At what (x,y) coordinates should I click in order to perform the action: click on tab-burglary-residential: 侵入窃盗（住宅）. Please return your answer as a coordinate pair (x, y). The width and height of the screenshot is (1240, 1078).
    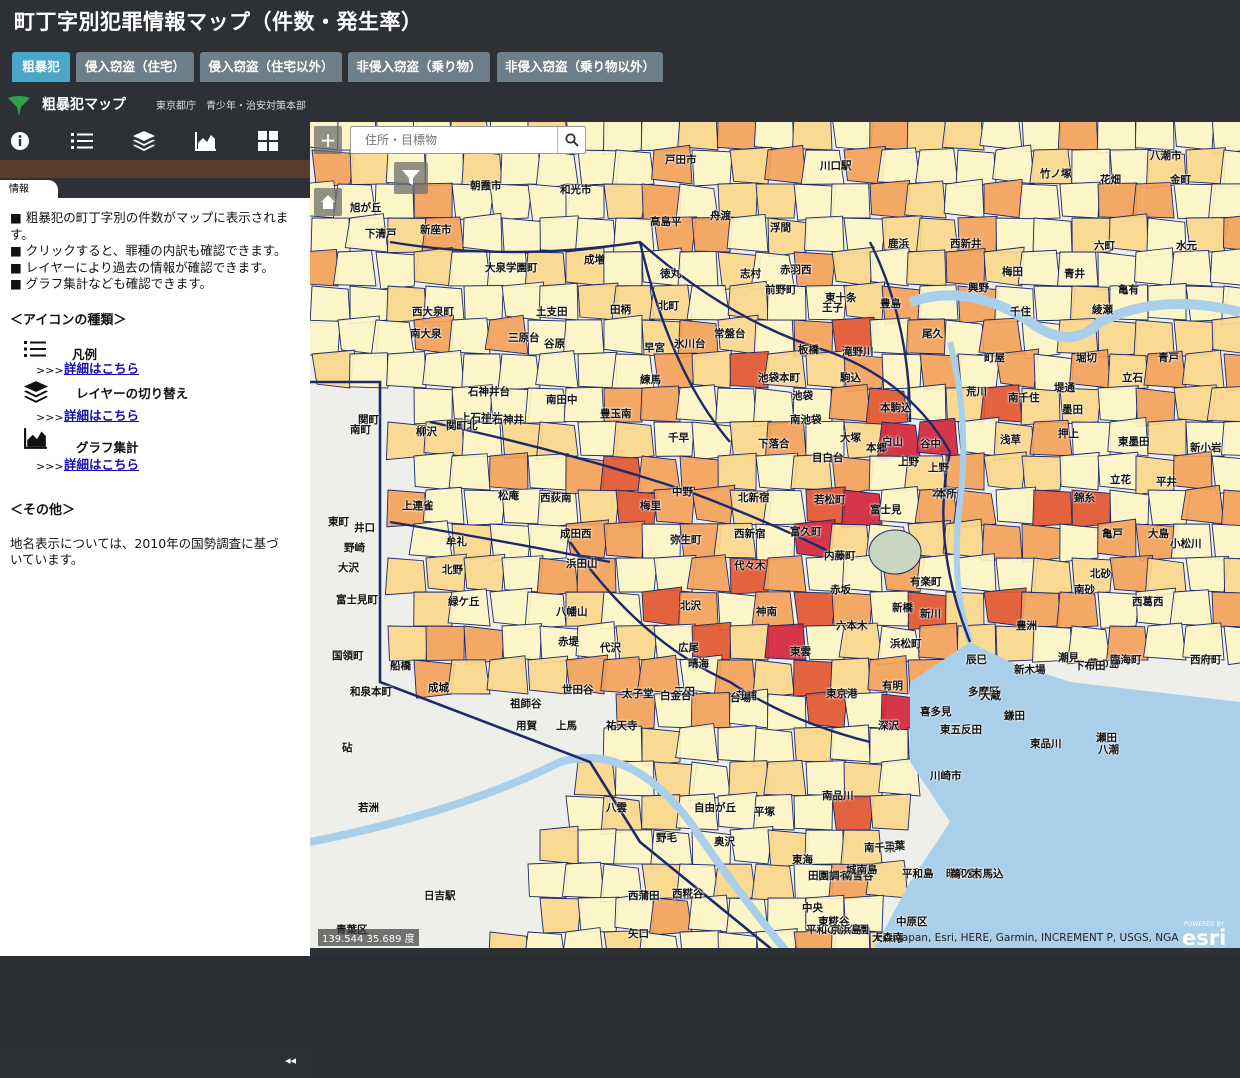
    Looking at the image, I should click on (135, 67).